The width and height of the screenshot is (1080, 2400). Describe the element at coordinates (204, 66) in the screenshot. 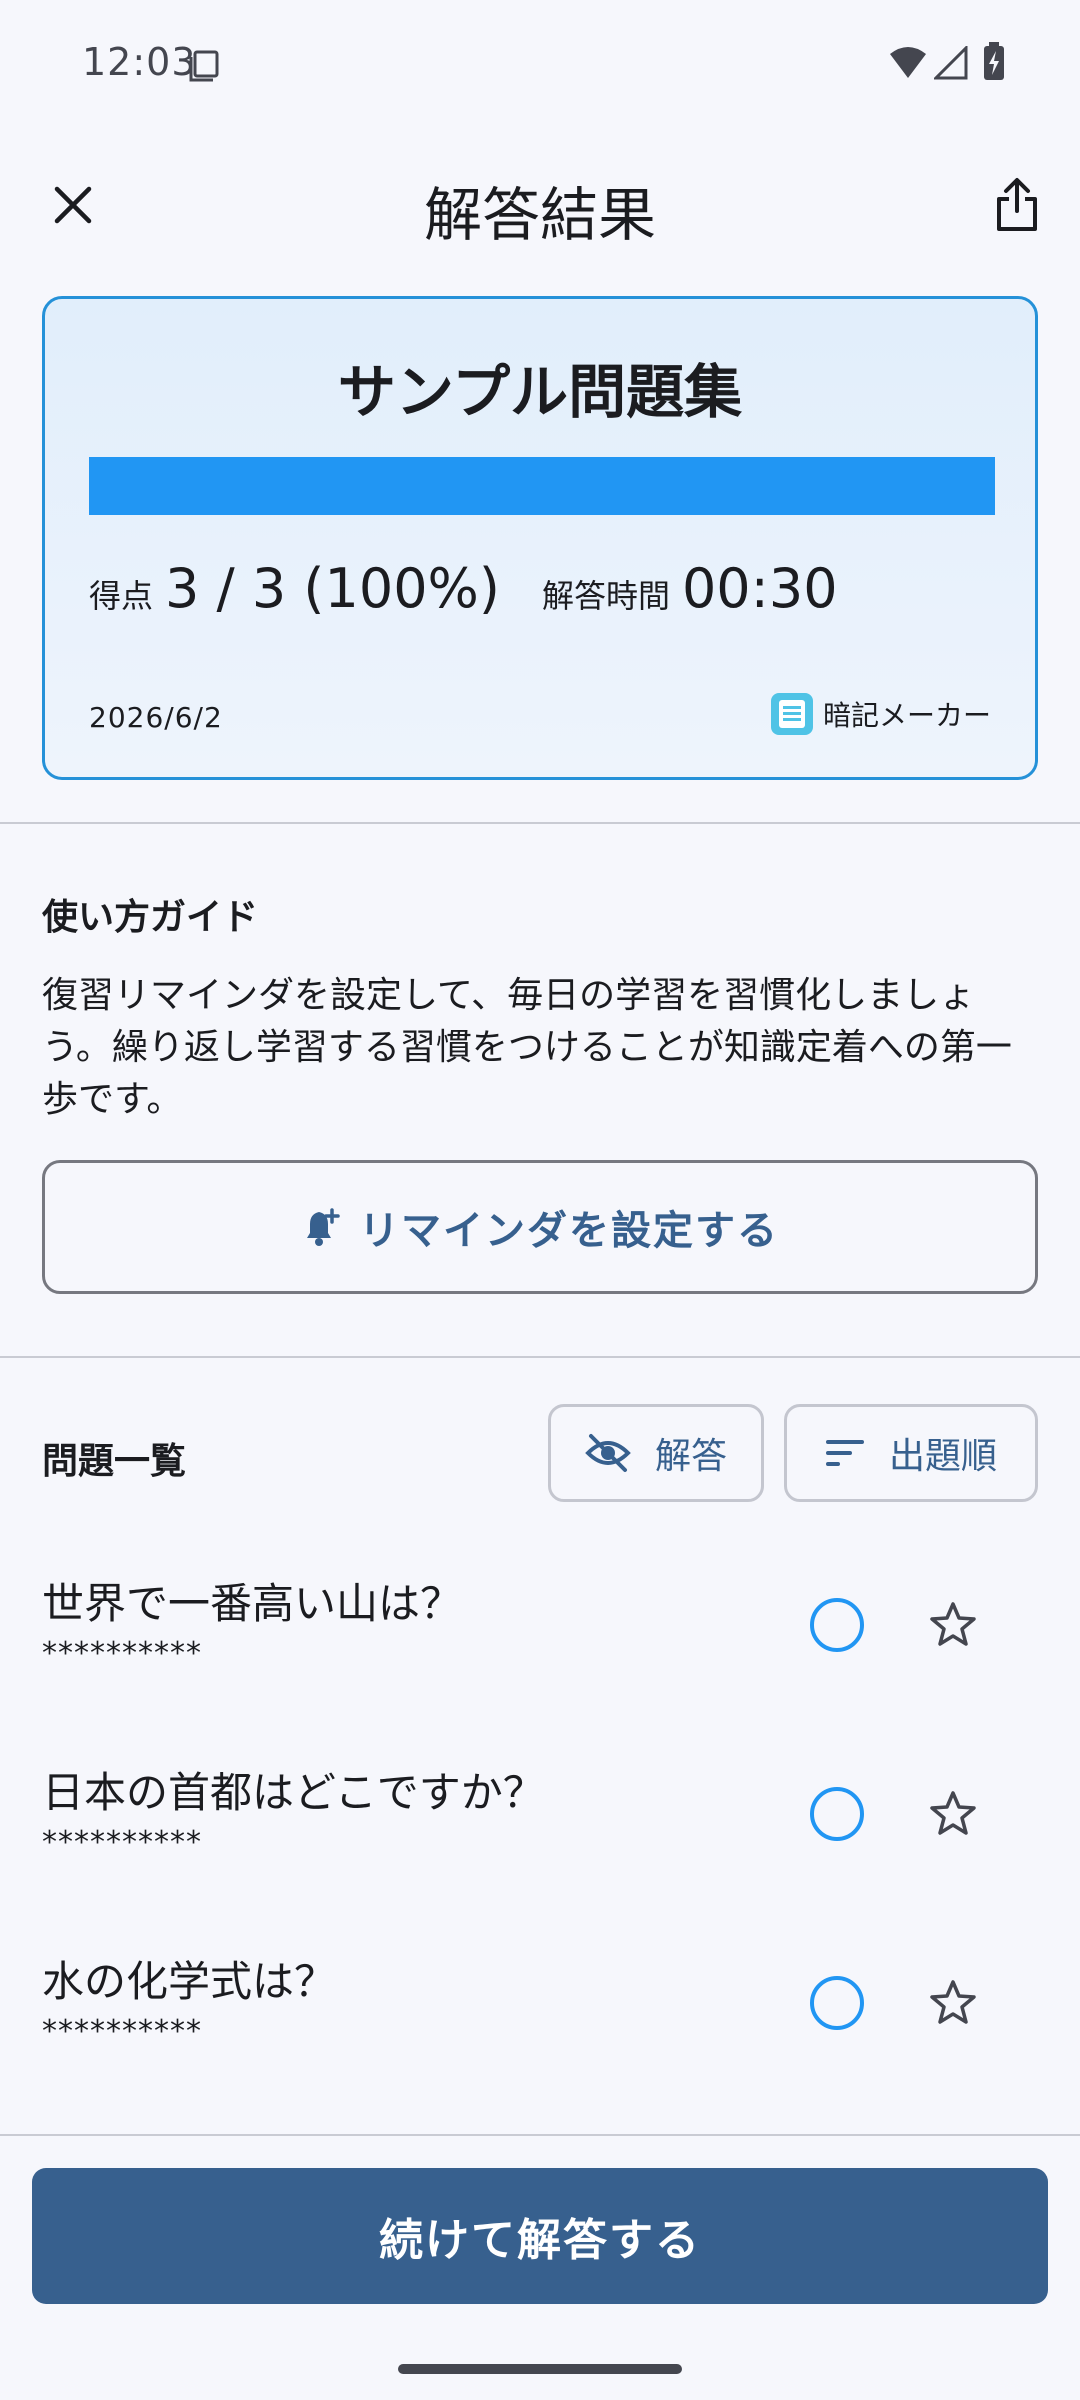

I see `screenshot-notification-icon` at that location.